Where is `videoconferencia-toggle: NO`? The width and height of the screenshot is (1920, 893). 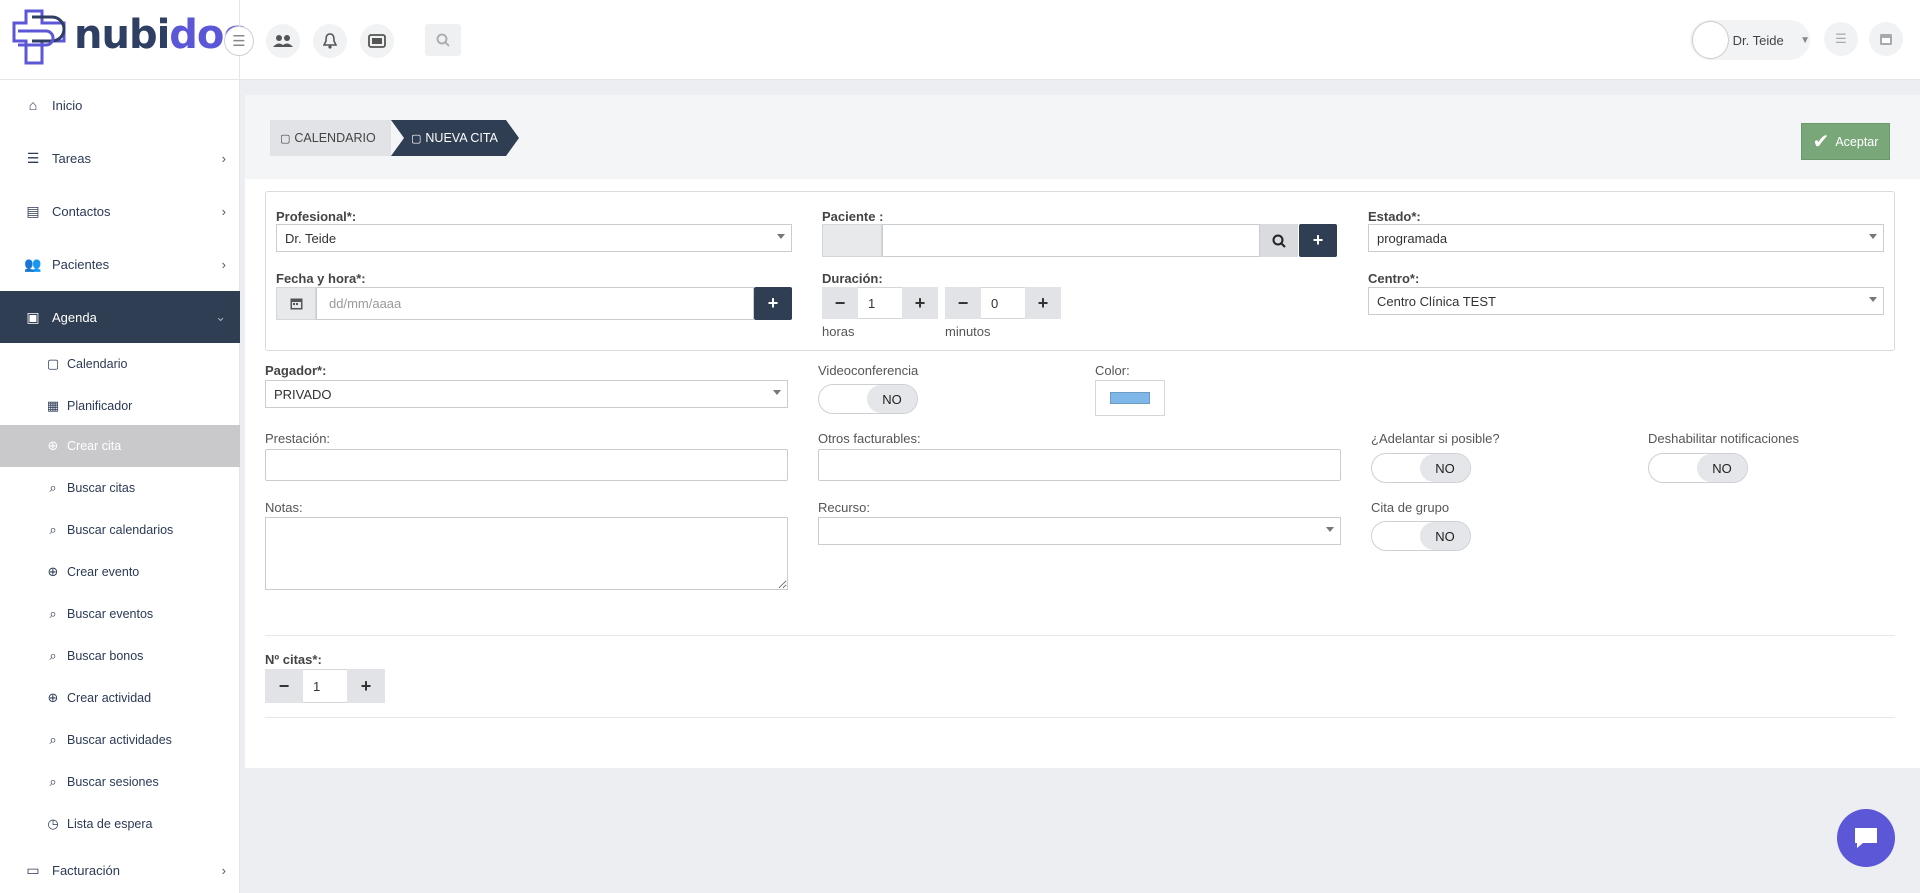 videoconferencia-toggle: NO is located at coordinates (868, 399).